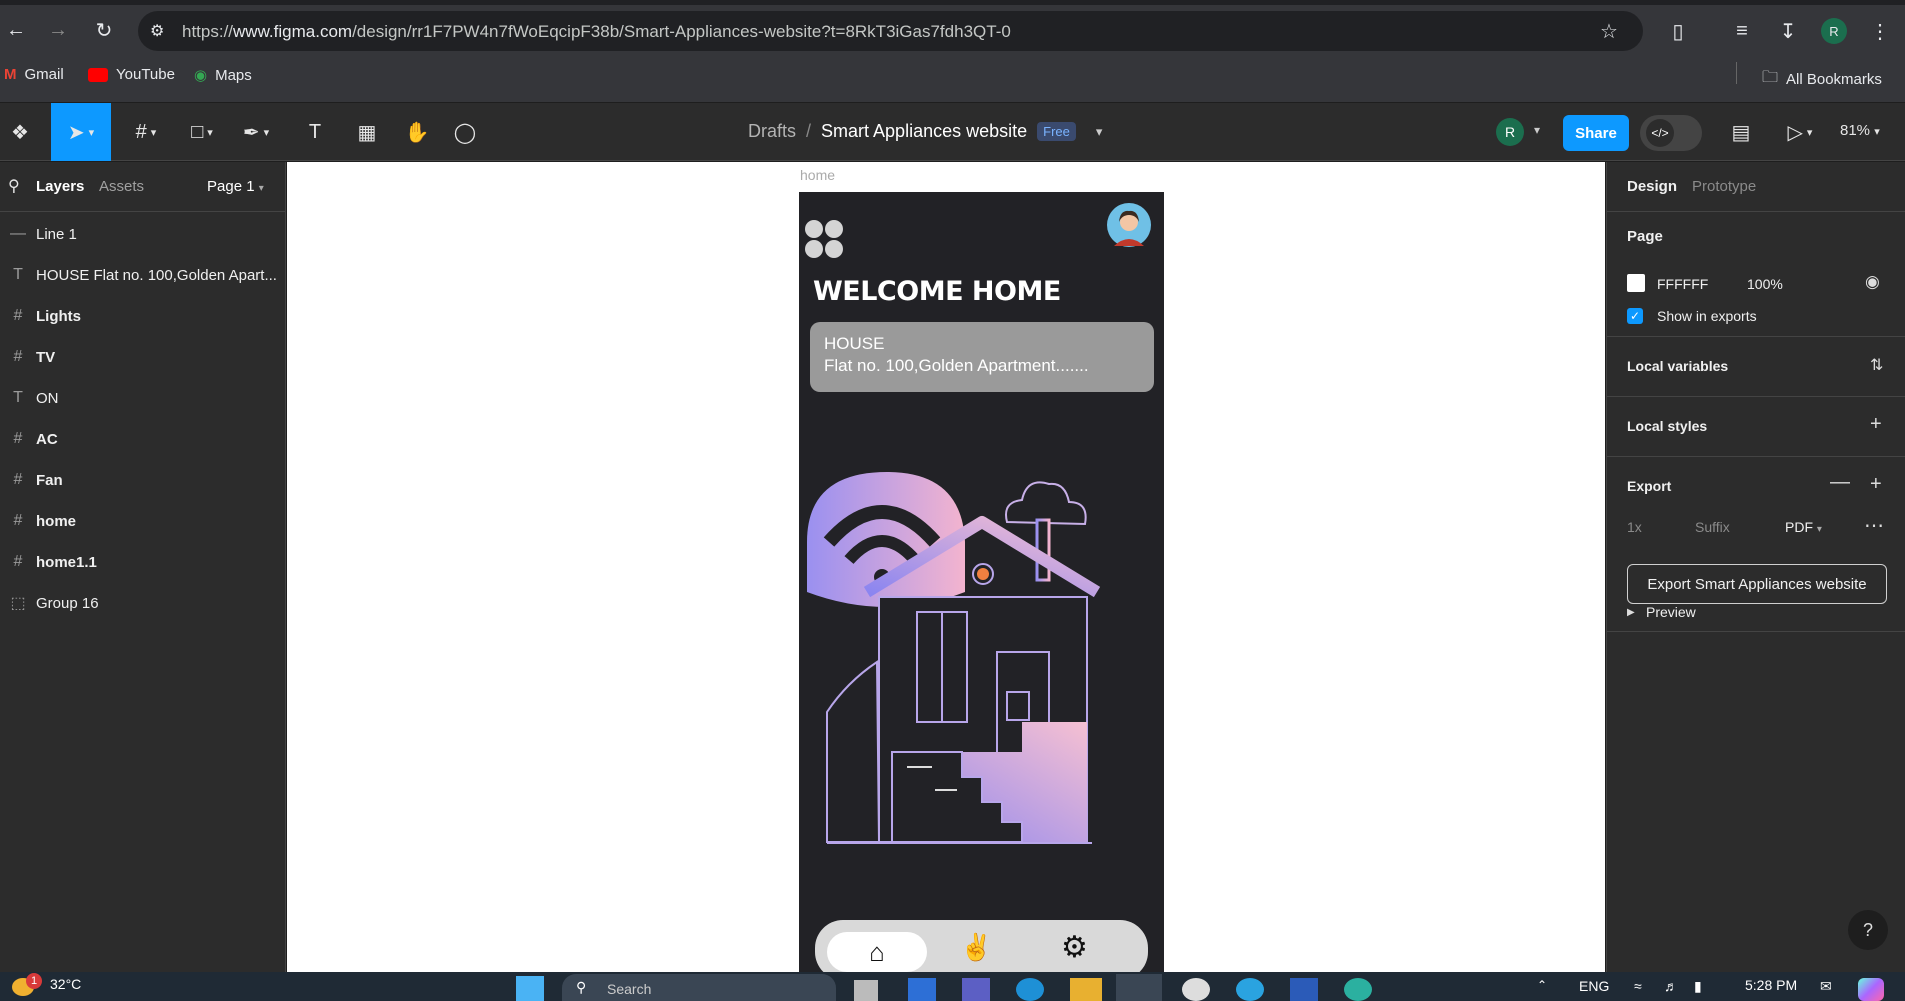  Describe the element at coordinates (1652, 186) in the screenshot. I see `tab-design: Design` at that location.